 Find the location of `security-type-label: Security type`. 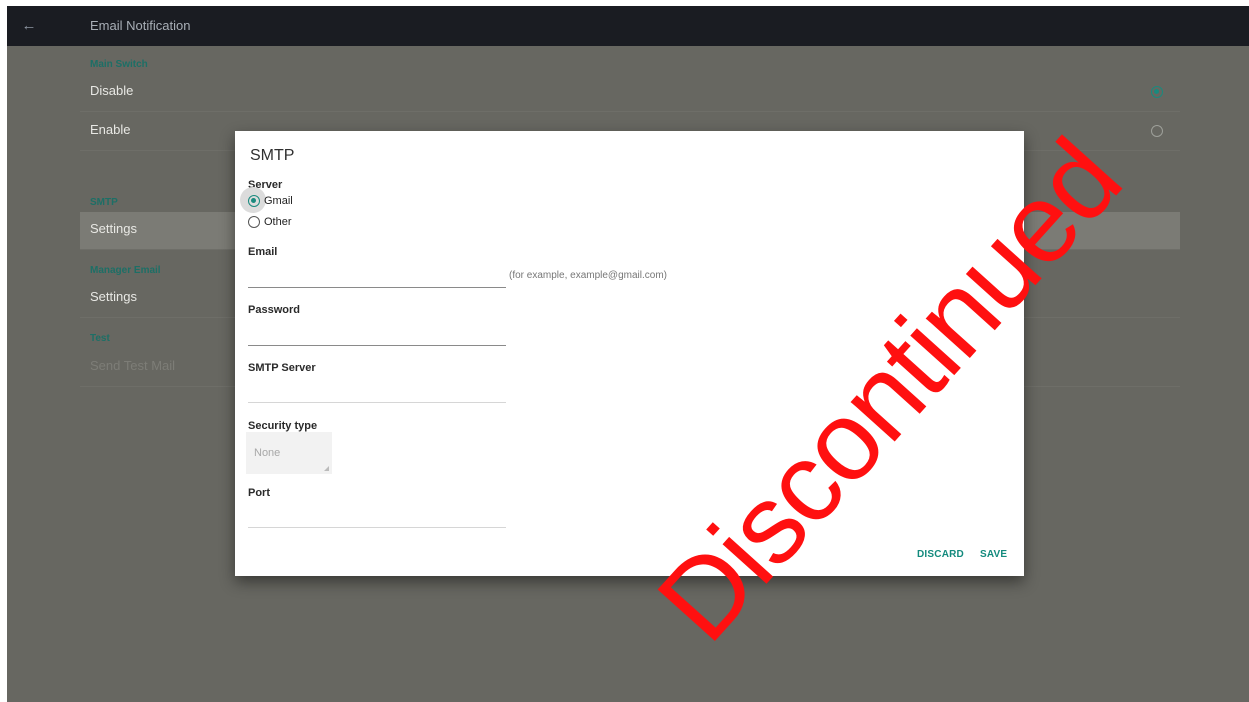

security-type-label: Security type is located at coordinates (283, 426).